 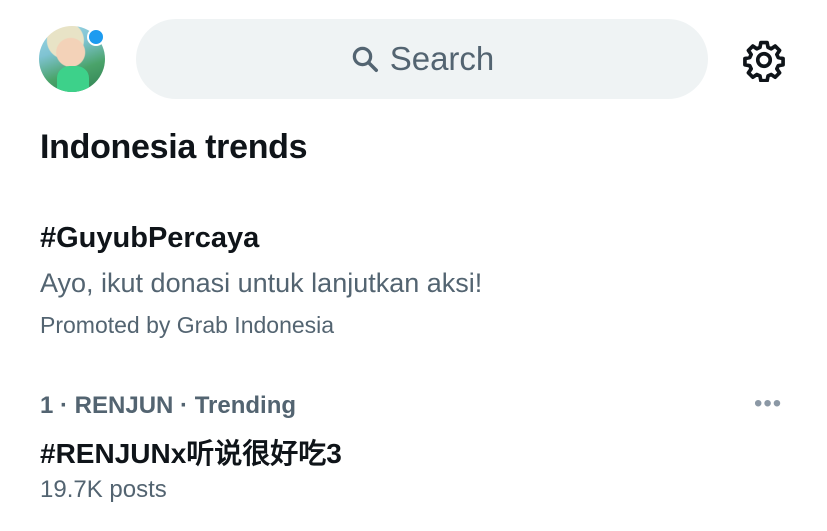 What do you see at coordinates (191, 452) in the screenshot?
I see `trend-name: #RENJUNx听说很好吃3` at bounding box center [191, 452].